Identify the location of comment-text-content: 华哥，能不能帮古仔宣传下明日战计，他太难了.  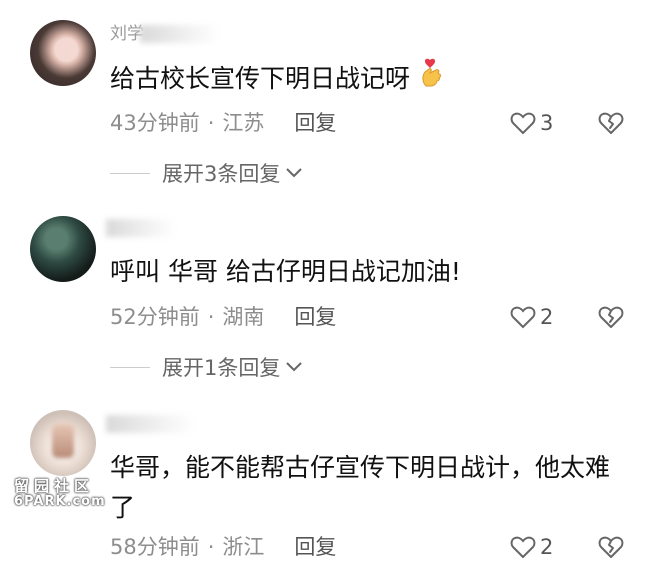
(360, 487).